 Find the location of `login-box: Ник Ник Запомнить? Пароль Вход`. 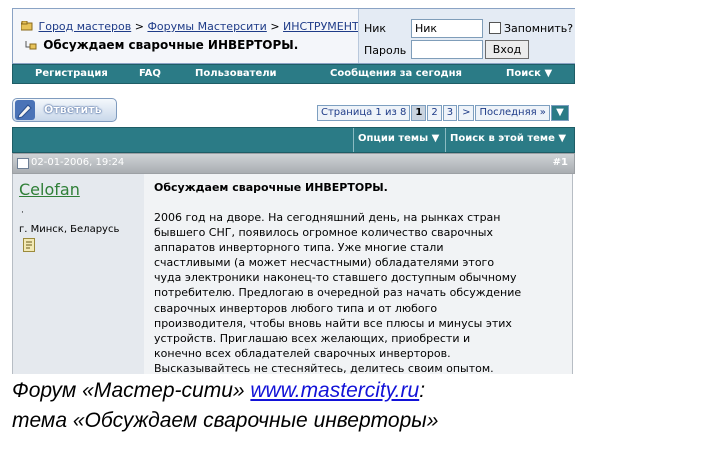

login-box: Ник Ник Запомнить? Пароль Вход is located at coordinates (466, 36).